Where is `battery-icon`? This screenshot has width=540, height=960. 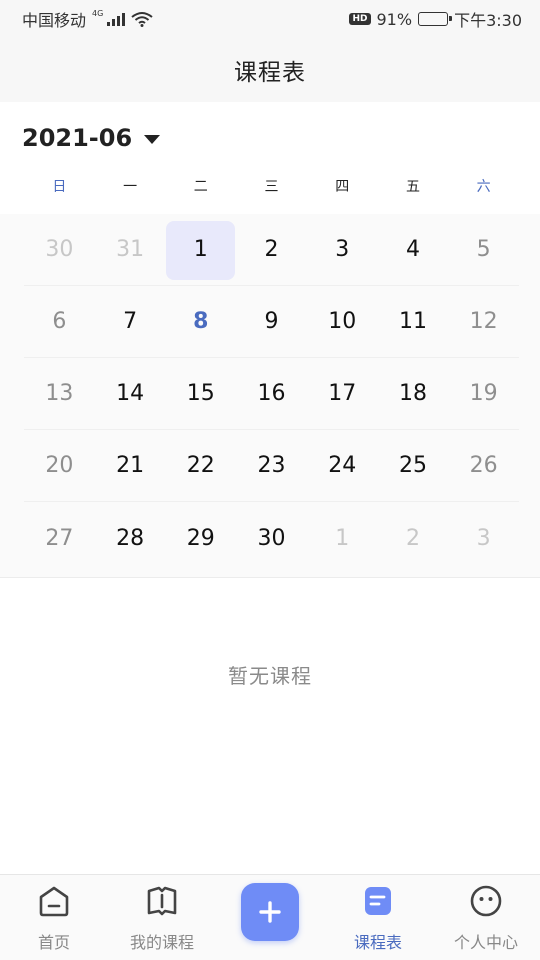 battery-icon is located at coordinates (435, 19).